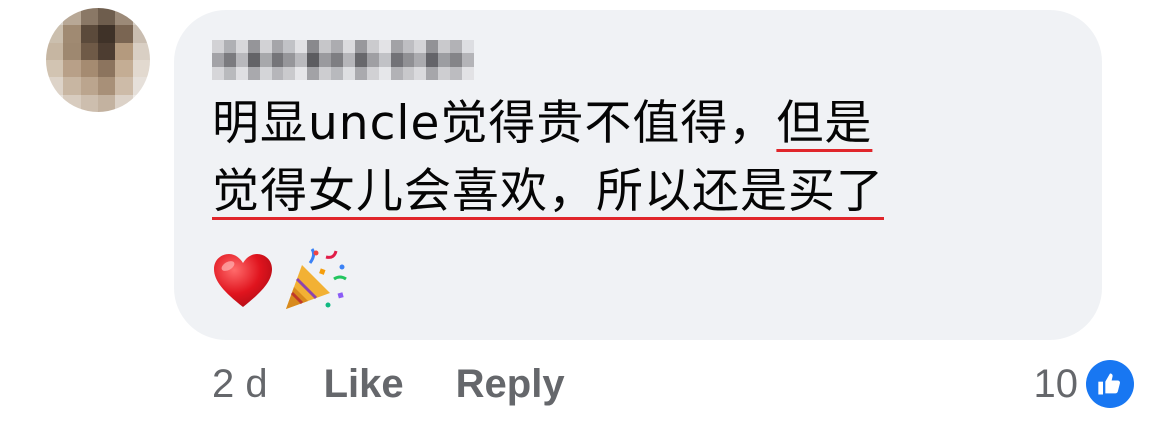 The image size is (1170, 422). Describe the element at coordinates (414, 384) in the screenshot. I see `comment-actions: 2 d Like Reply` at that location.